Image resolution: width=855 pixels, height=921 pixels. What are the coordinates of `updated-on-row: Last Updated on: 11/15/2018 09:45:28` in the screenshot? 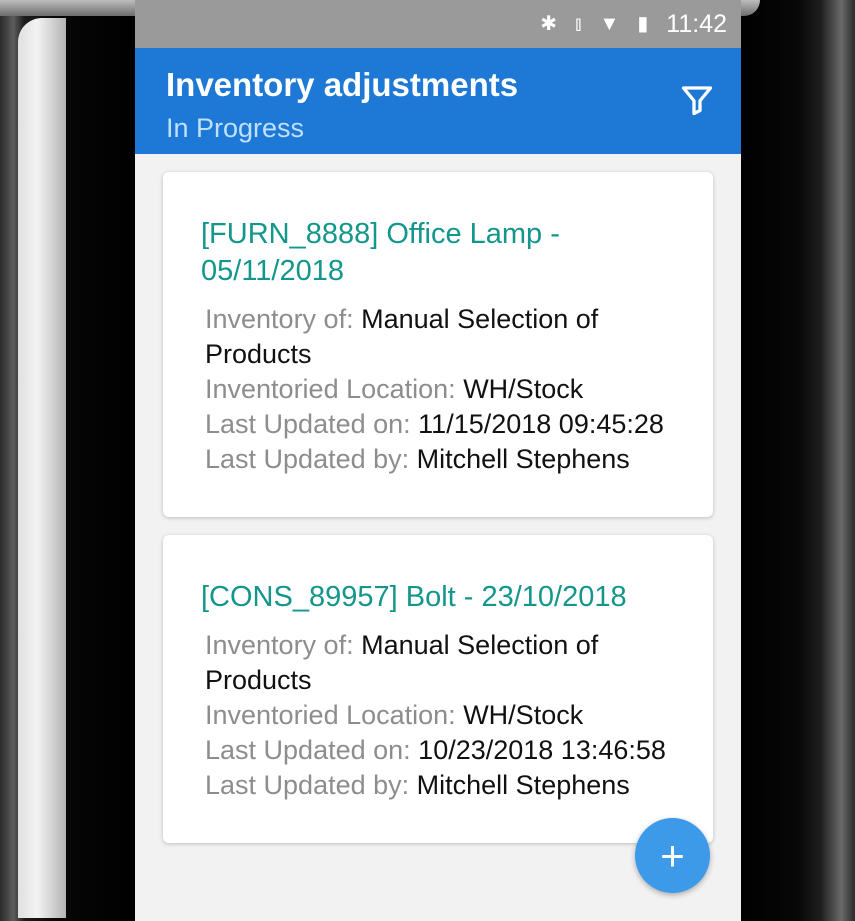 It's located at (450, 424).